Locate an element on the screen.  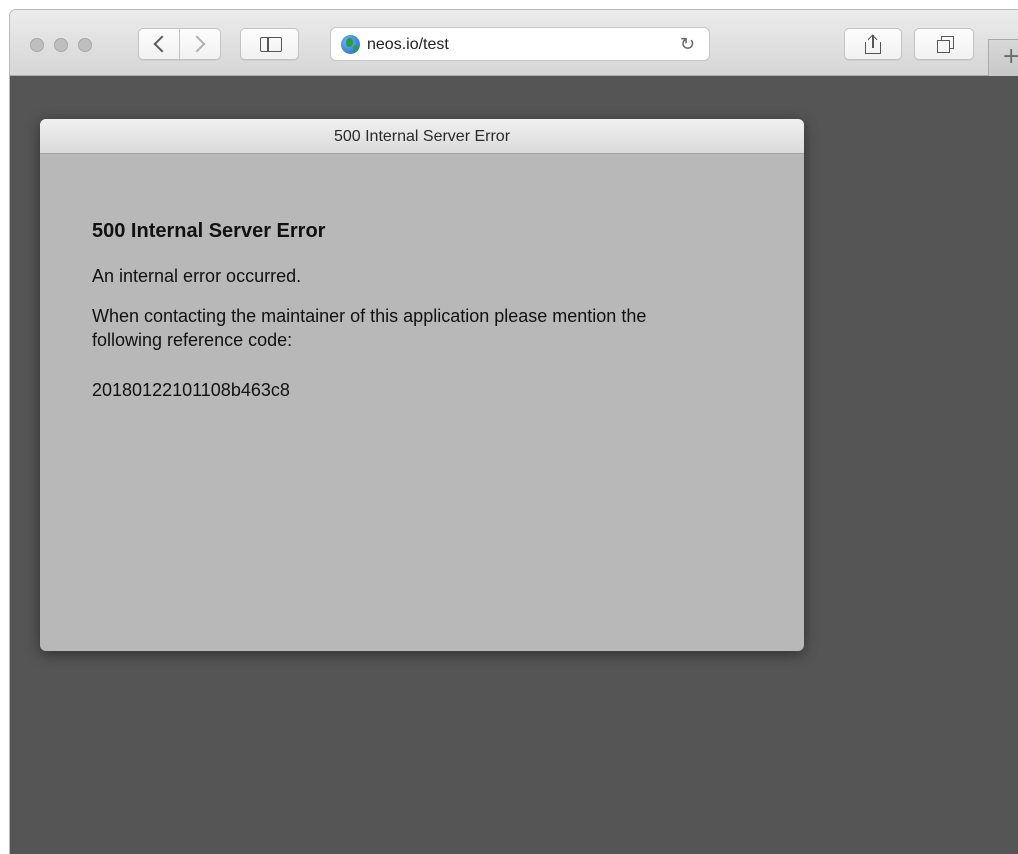
browser-toolbar: neos.io/test ↻ + is located at coordinates (514, 43).